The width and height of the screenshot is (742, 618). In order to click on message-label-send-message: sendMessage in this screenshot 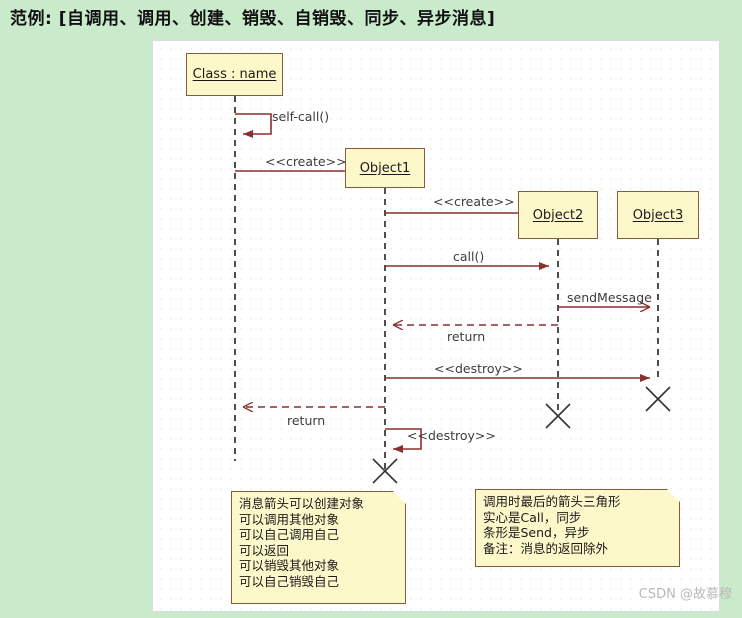, I will do `click(609, 297)`.